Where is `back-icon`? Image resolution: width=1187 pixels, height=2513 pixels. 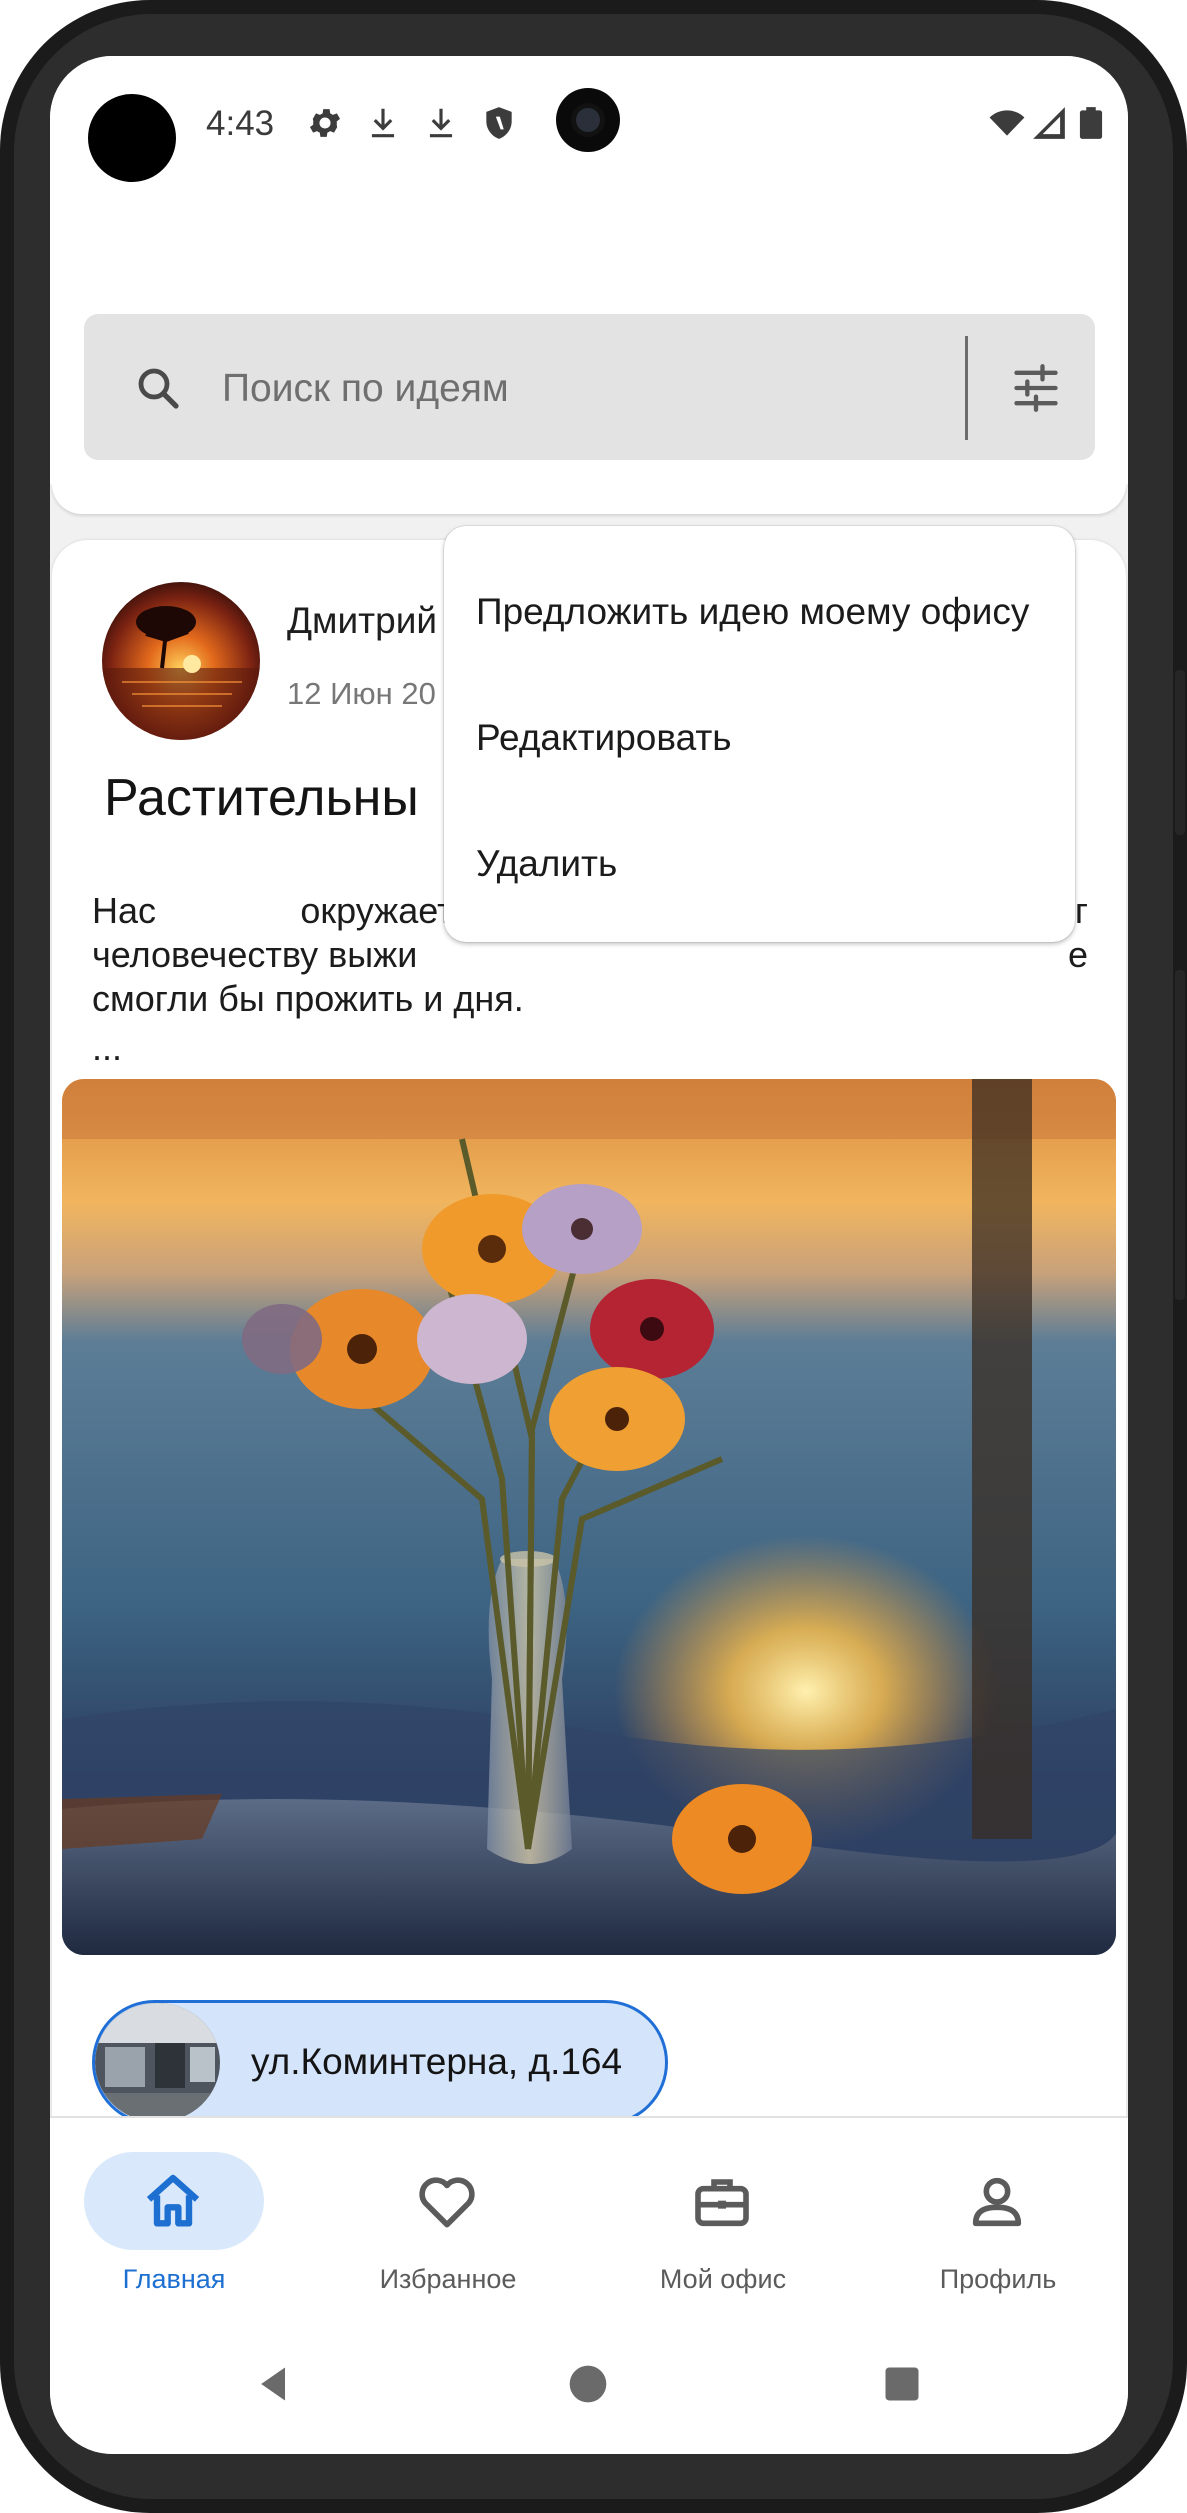
back-icon is located at coordinates (274, 2384).